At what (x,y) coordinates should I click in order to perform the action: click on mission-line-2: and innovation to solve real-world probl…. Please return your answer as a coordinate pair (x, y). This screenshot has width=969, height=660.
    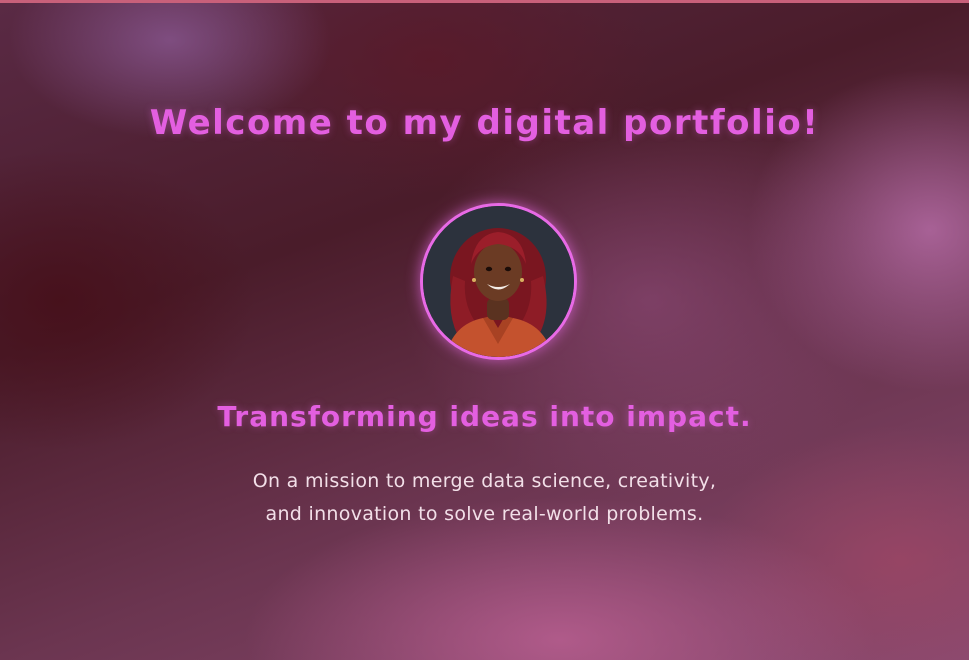
    Looking at the image, I should click on (484, 514).